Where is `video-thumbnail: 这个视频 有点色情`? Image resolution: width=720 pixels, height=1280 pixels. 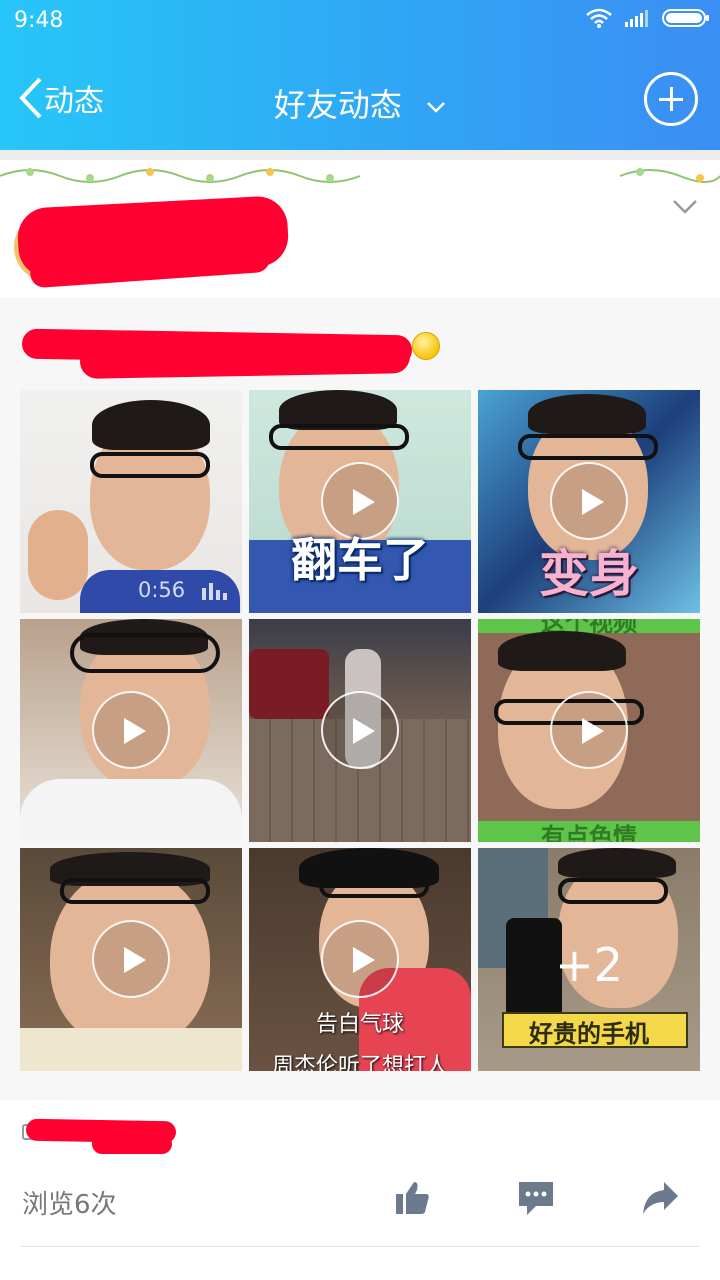
video-thumbnail: 这个视频 有点色情 is located at coordinates (589, 730).